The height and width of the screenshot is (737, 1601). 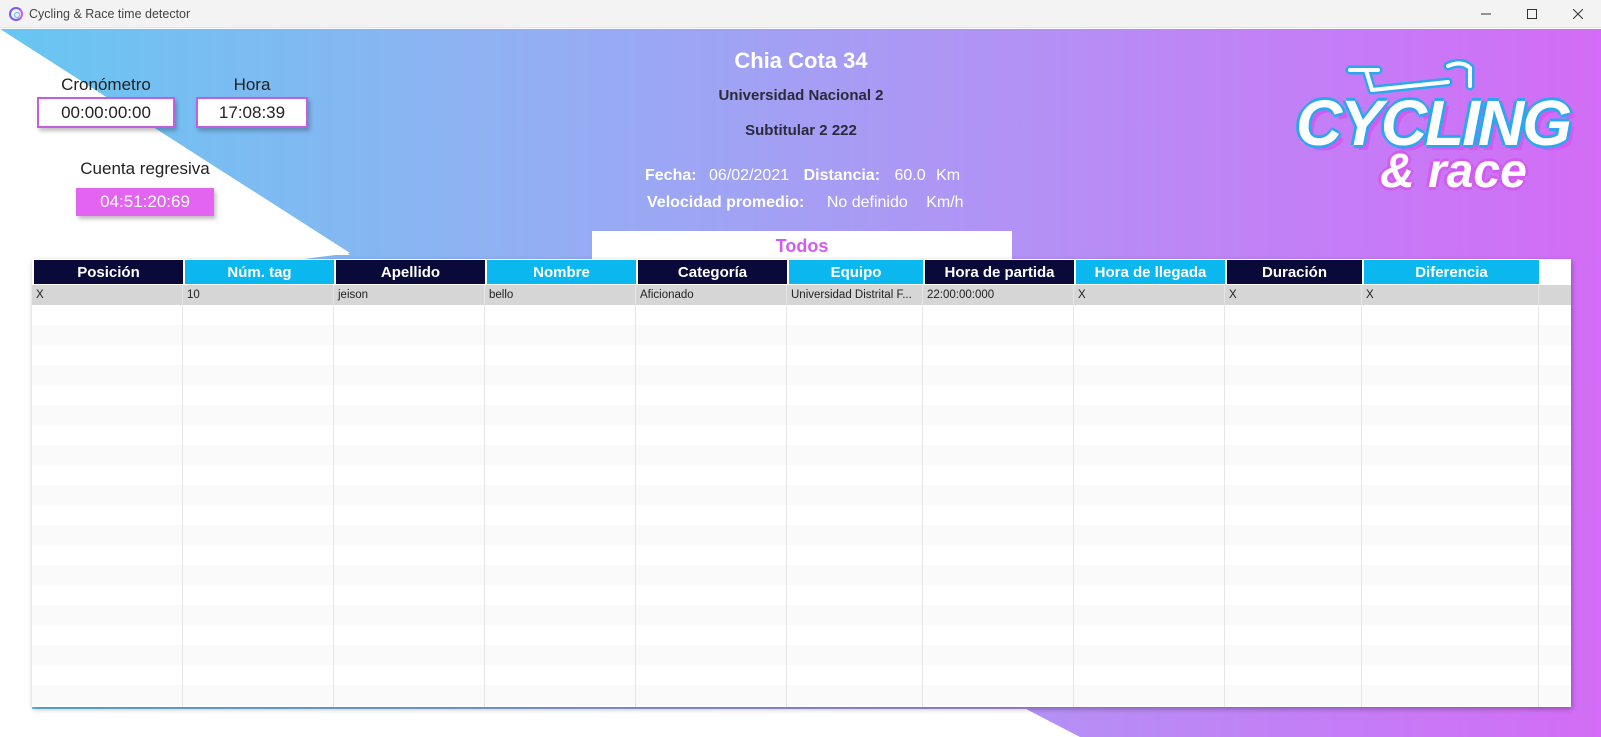 I want to click on table-cell: X, so click(x=1150, y=295).